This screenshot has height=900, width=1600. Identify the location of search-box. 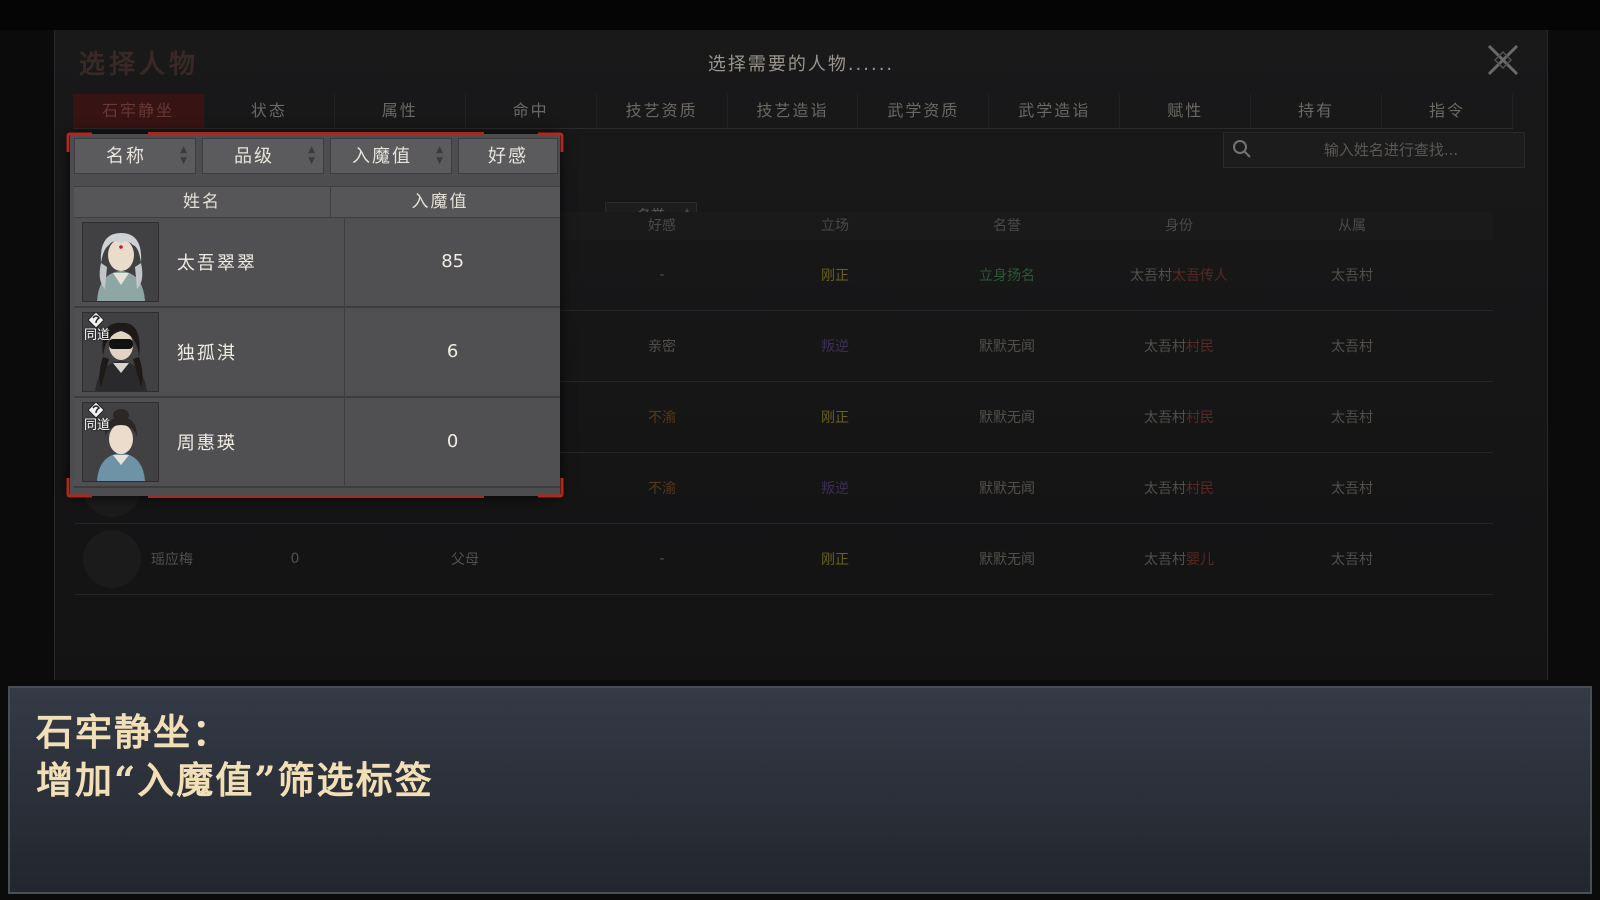
(1374, 150).